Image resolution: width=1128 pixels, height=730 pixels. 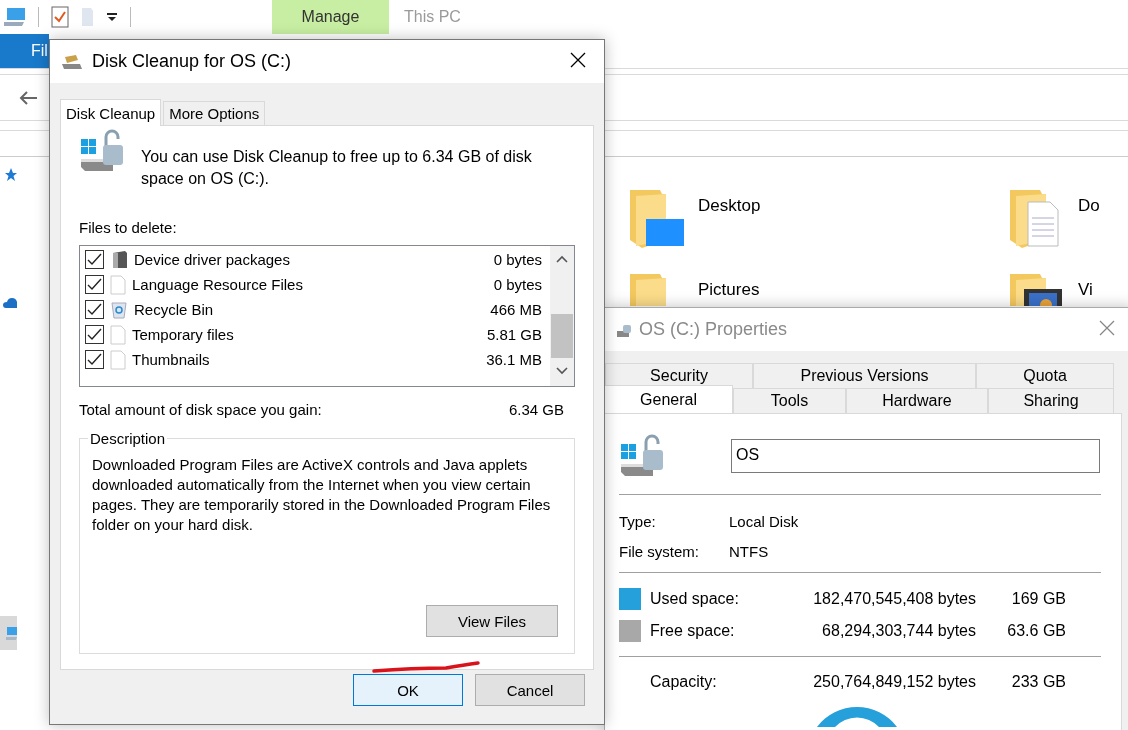 What do you see at coordinates (309, 309) in the screenshot?
I see `file-name: Recycle Bin` at bounding box center [309, 309].